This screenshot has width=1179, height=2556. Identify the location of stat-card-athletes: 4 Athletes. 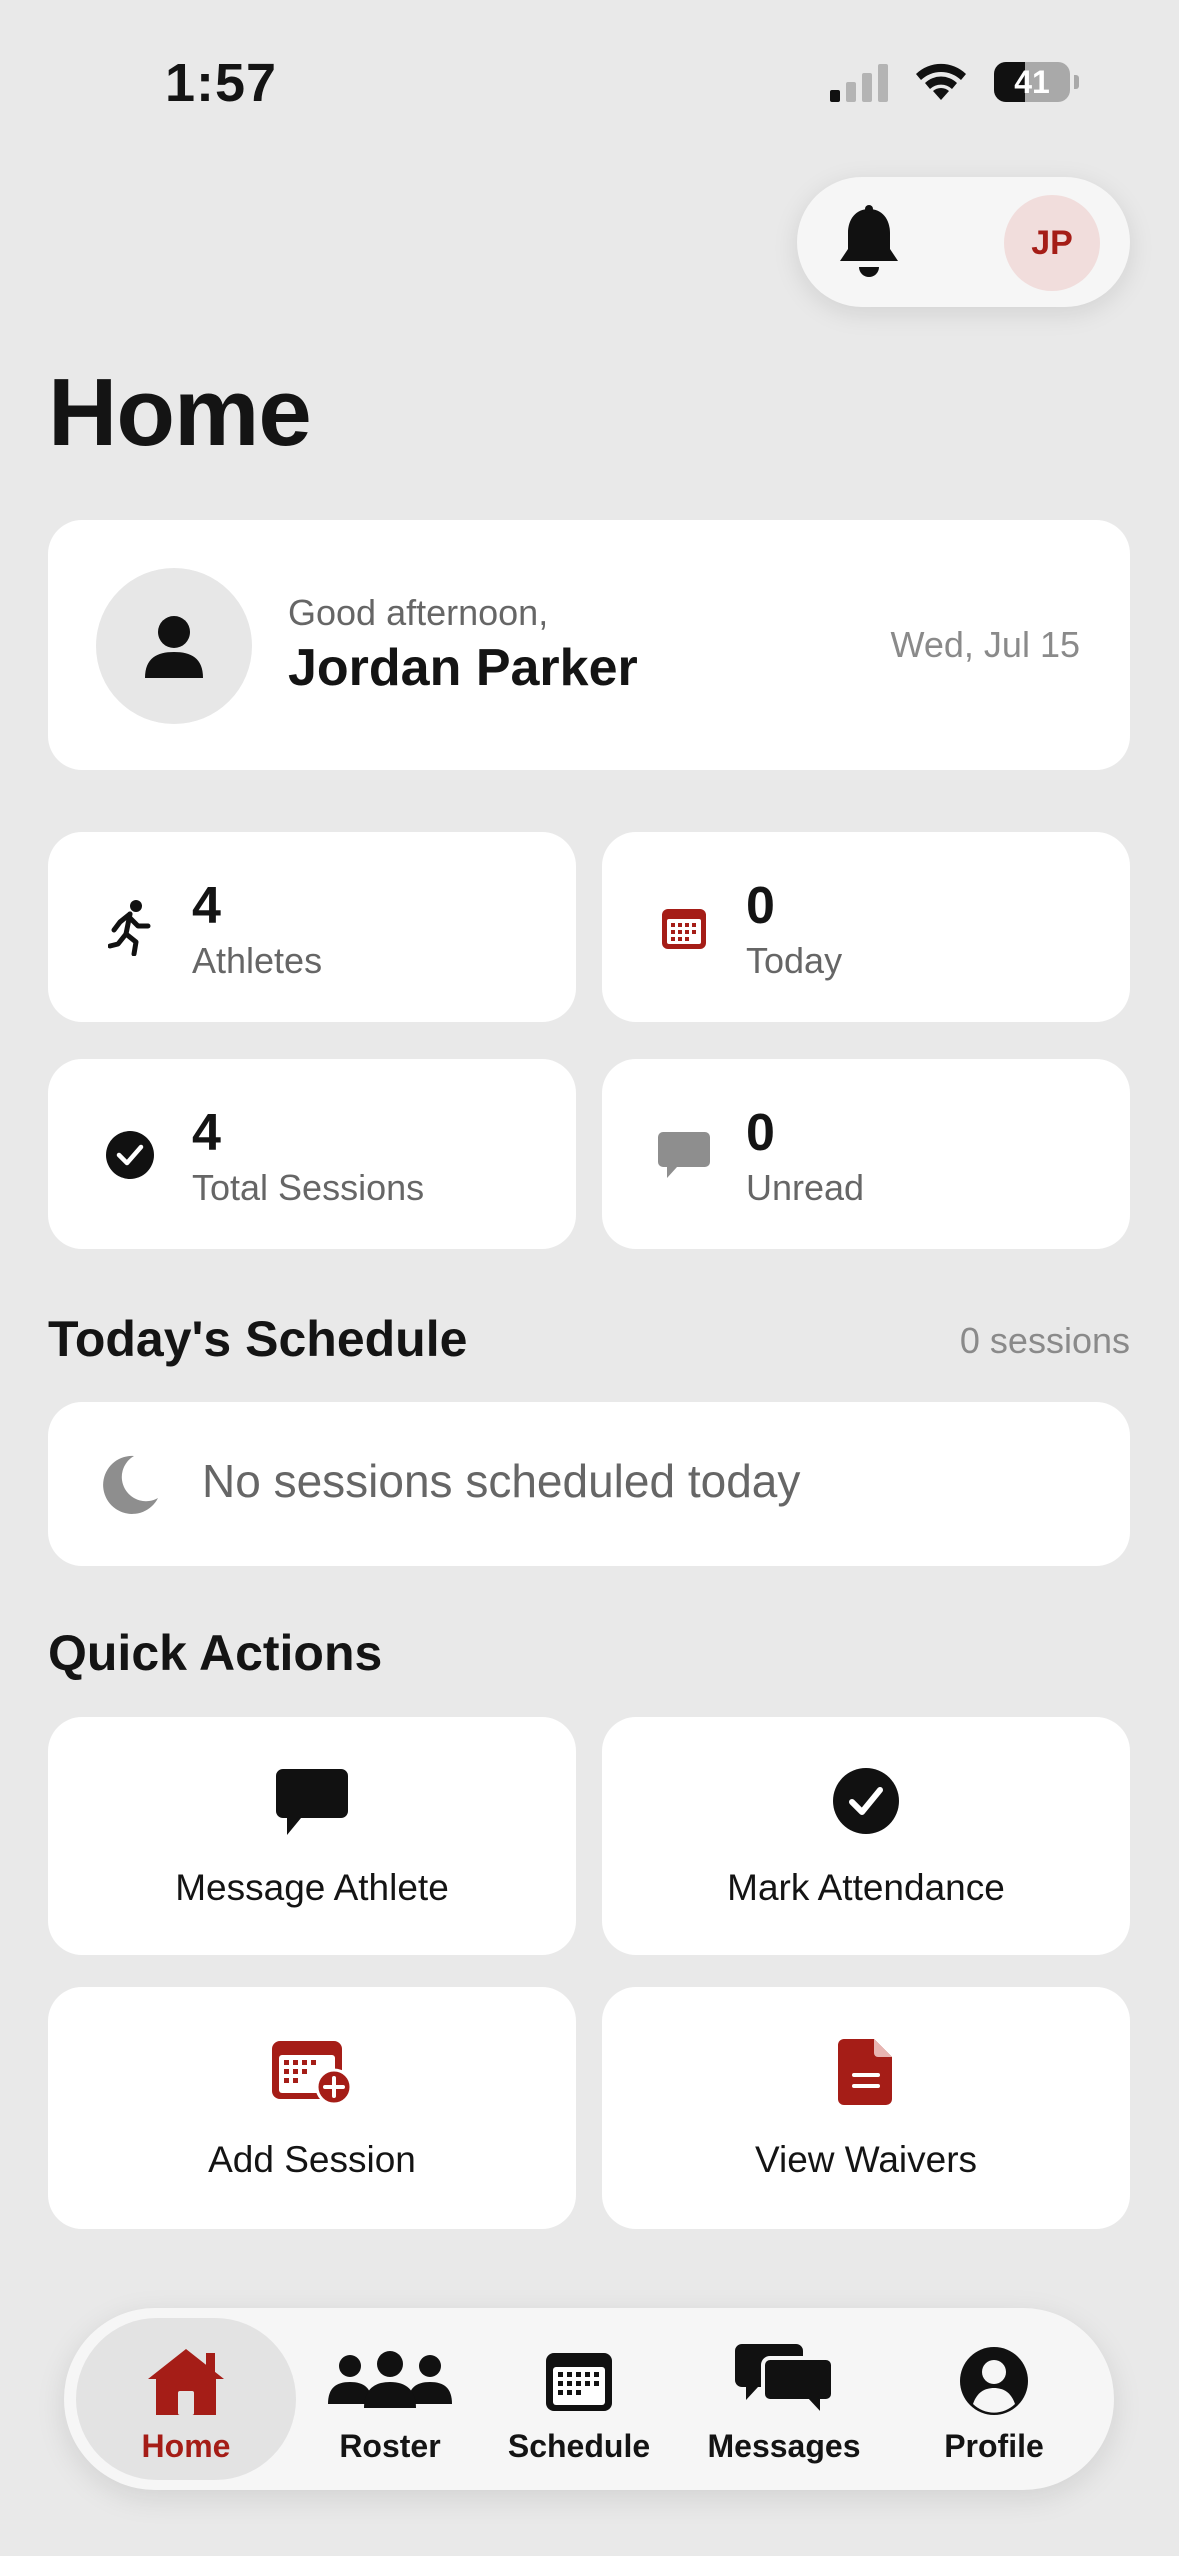
(312, 927).